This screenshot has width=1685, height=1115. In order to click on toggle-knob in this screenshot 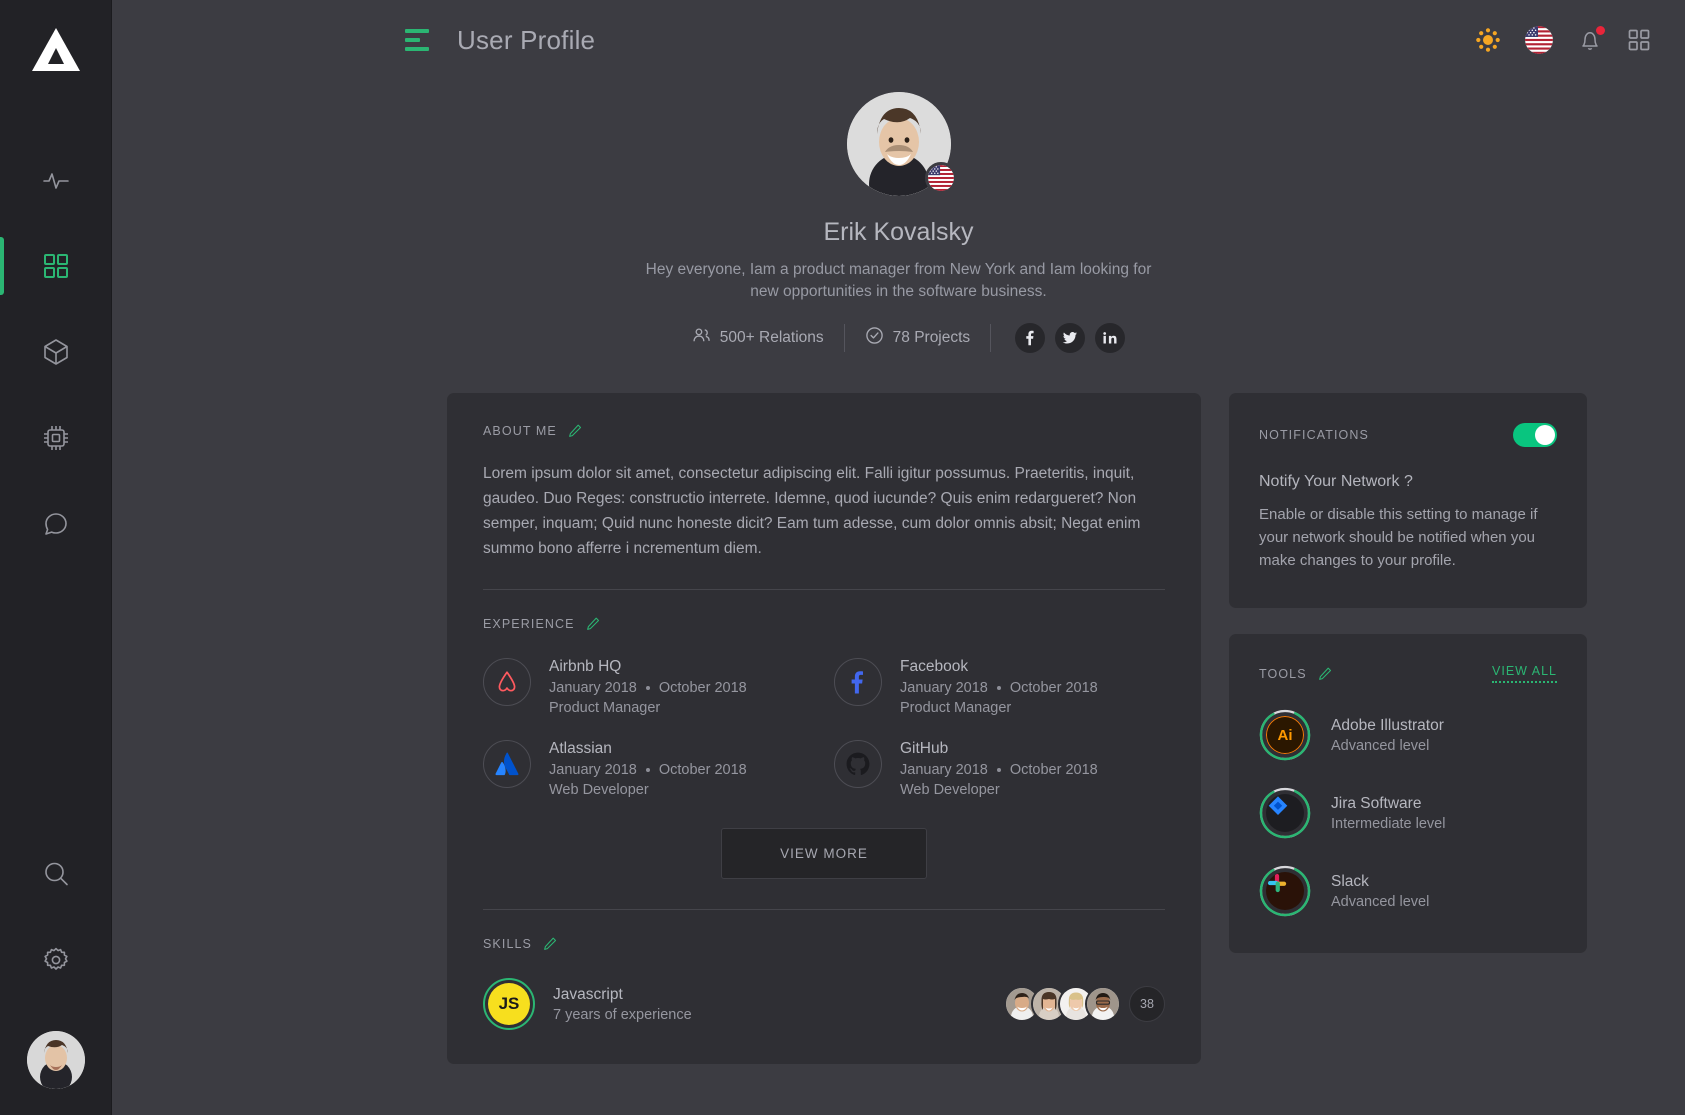, I will do `click(1545, 435)`.